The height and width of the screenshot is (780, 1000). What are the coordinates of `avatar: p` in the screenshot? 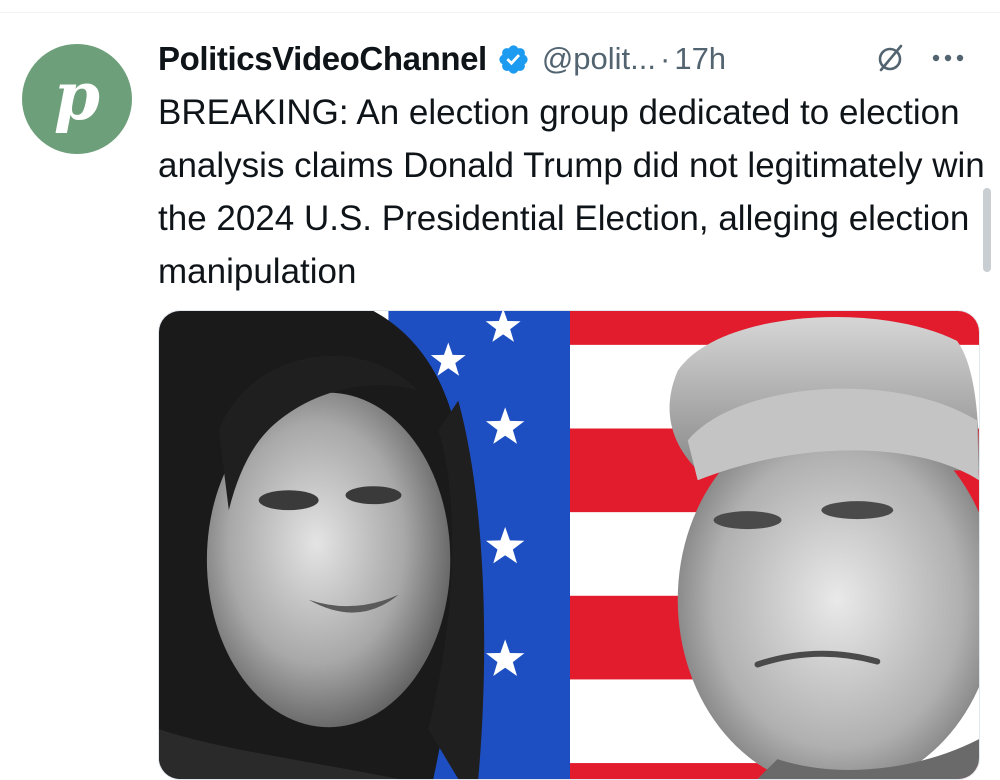 It's located at (77, 99).